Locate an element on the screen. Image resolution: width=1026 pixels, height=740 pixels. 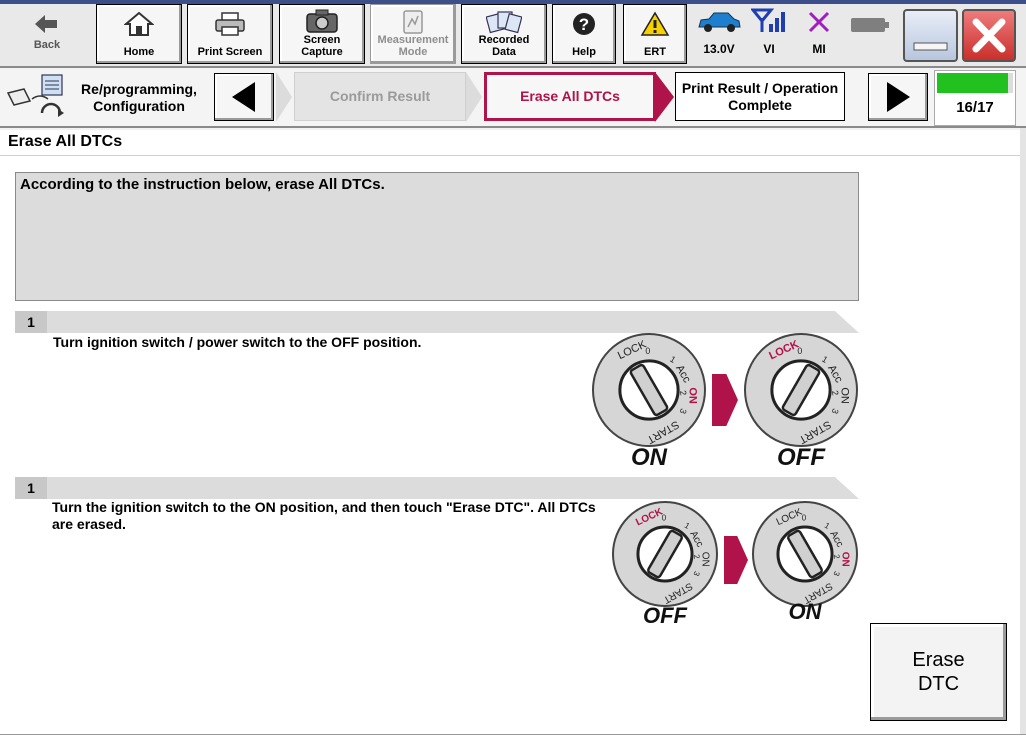
reprogramming-icon is located at coordinates (35, 95).